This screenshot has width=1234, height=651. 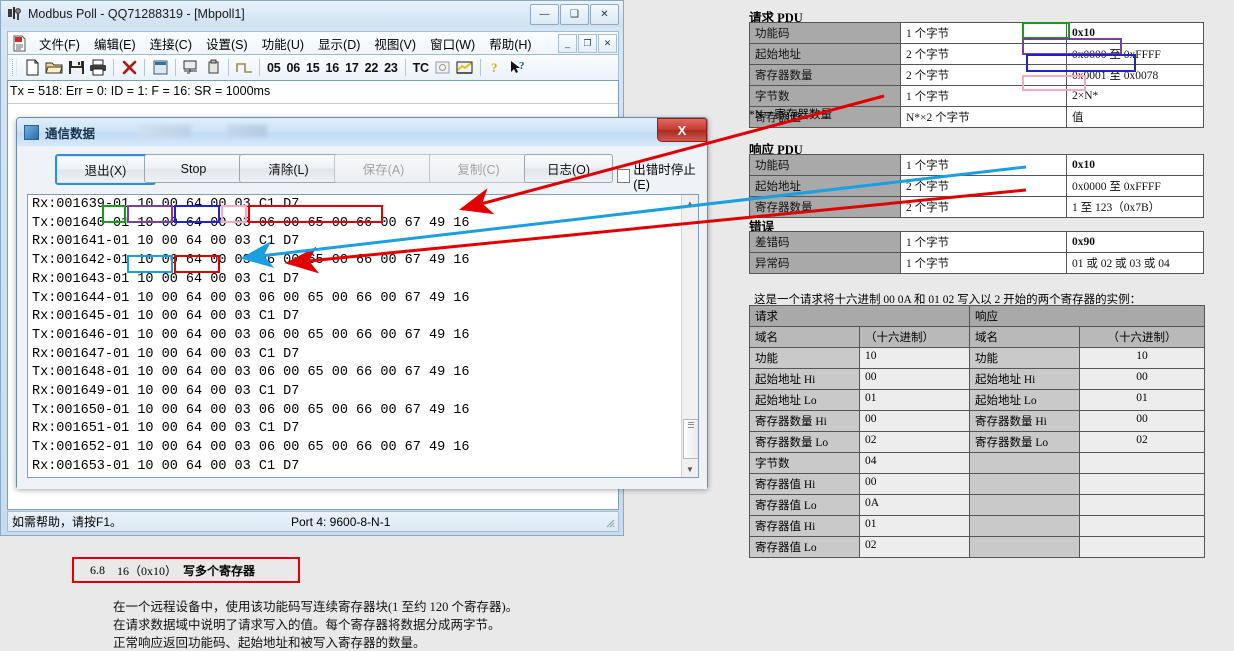 What do you see at coordinates (1024, 442) in the screenshot?
I see `example-response-field: 寄存器数量 Lo` at bounding box center [1024, 442].